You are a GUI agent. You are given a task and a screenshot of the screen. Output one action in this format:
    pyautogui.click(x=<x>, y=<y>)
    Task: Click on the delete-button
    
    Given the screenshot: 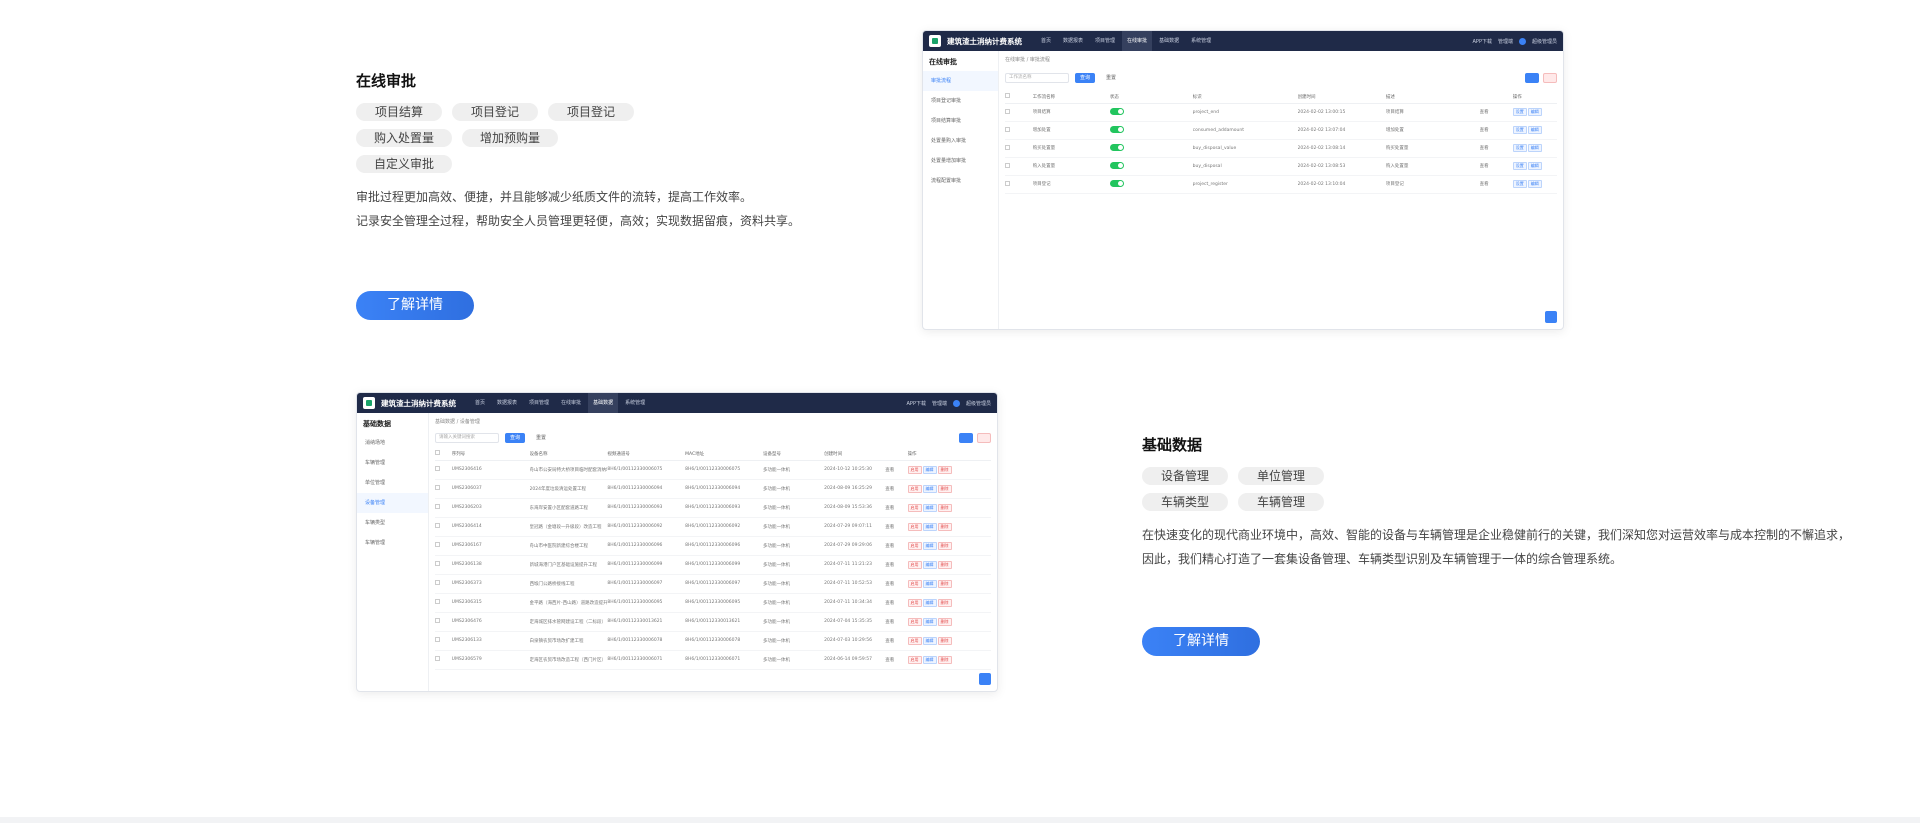 What is the action you would take?
    pyautogui.click(x=1550, y=78)
    